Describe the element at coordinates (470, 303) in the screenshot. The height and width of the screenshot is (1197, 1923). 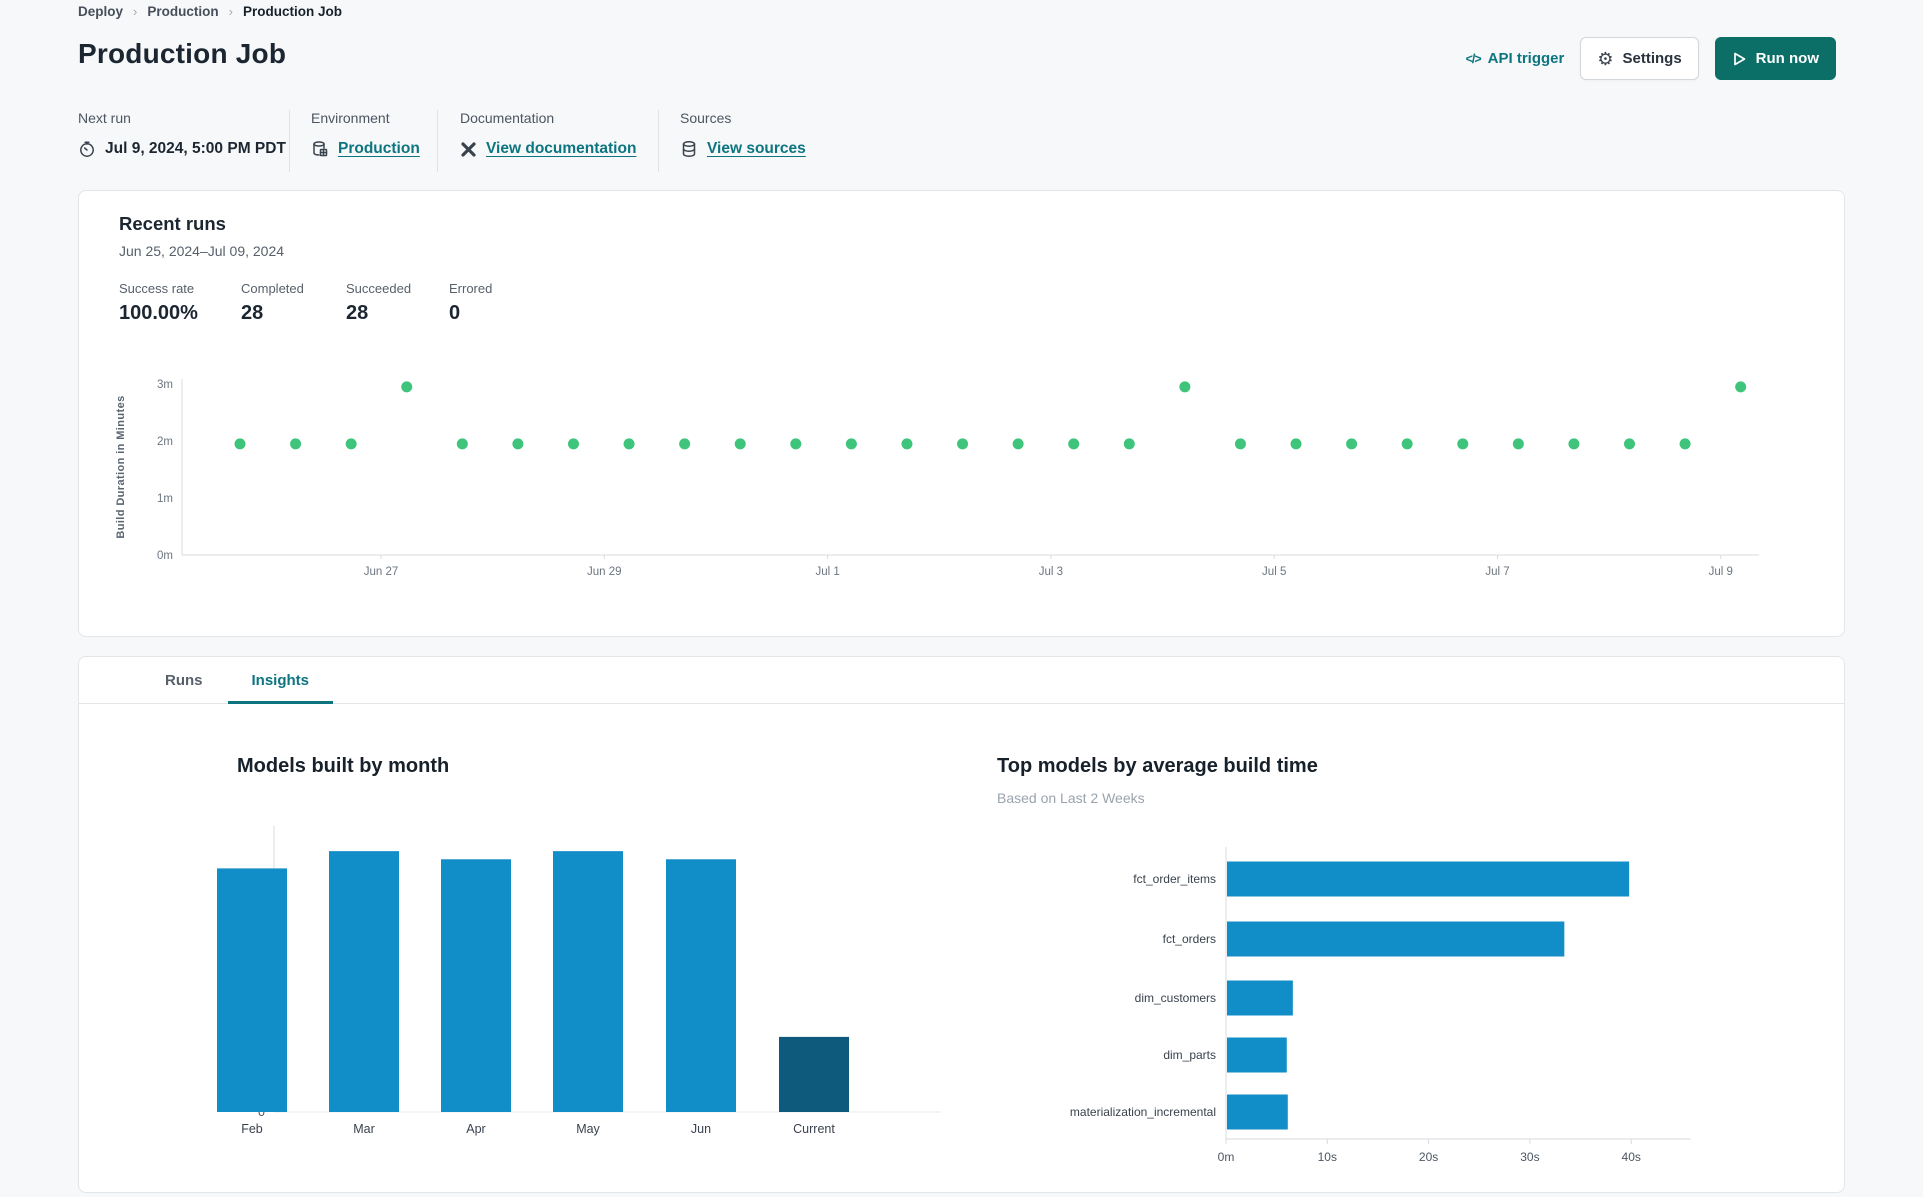
I see `stat-errored: Errored 0` at that location.